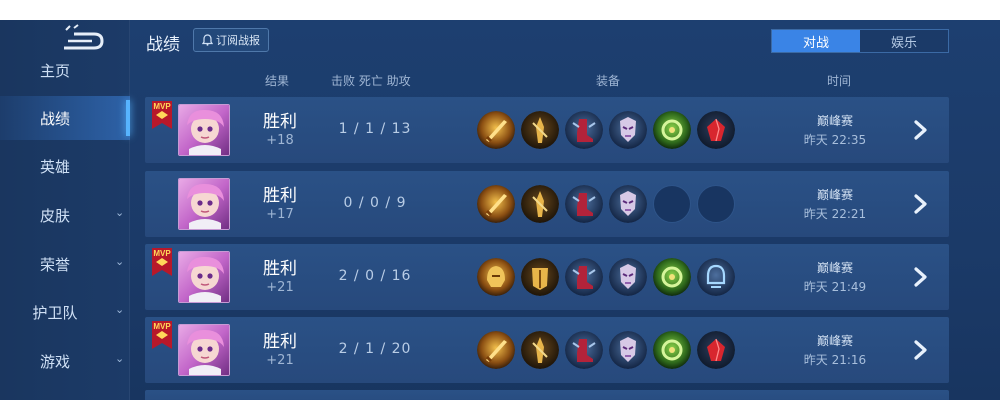 The image size is (1000, 400). I want to click on mode-tabs: 对战 娱乐, so click(860, 41).